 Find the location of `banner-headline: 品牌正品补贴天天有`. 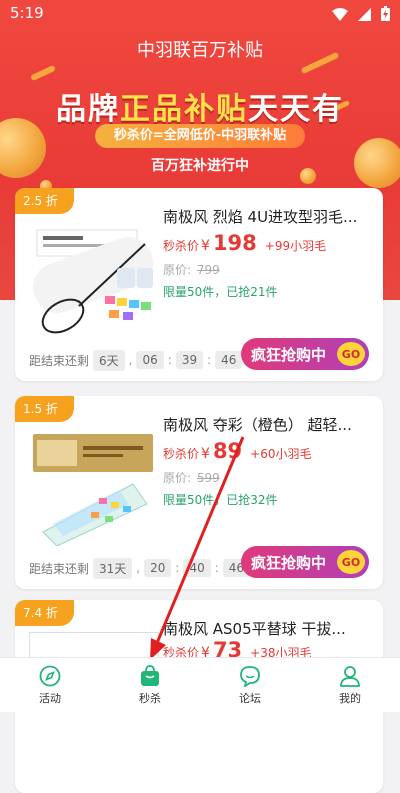

banner-headline: 品牌正品补贴天天有 is located at coordinates (200, 106).